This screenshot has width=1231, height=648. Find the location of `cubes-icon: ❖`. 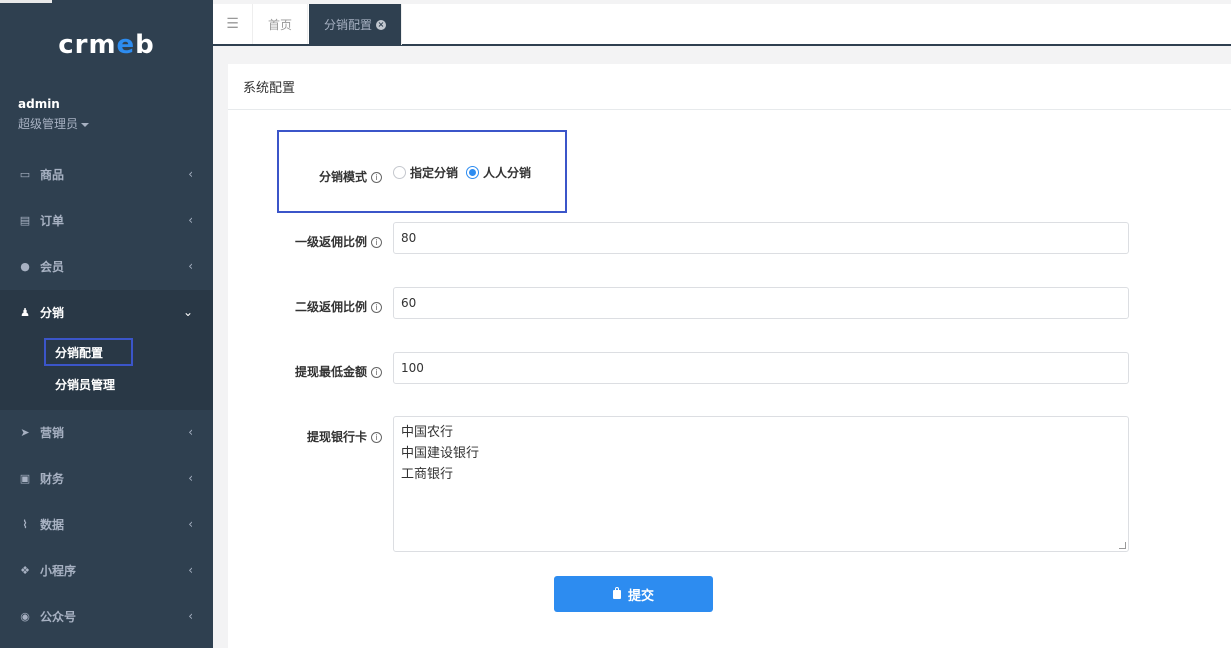

cubes-icon: ❖ is located at coordinates (25, 570).